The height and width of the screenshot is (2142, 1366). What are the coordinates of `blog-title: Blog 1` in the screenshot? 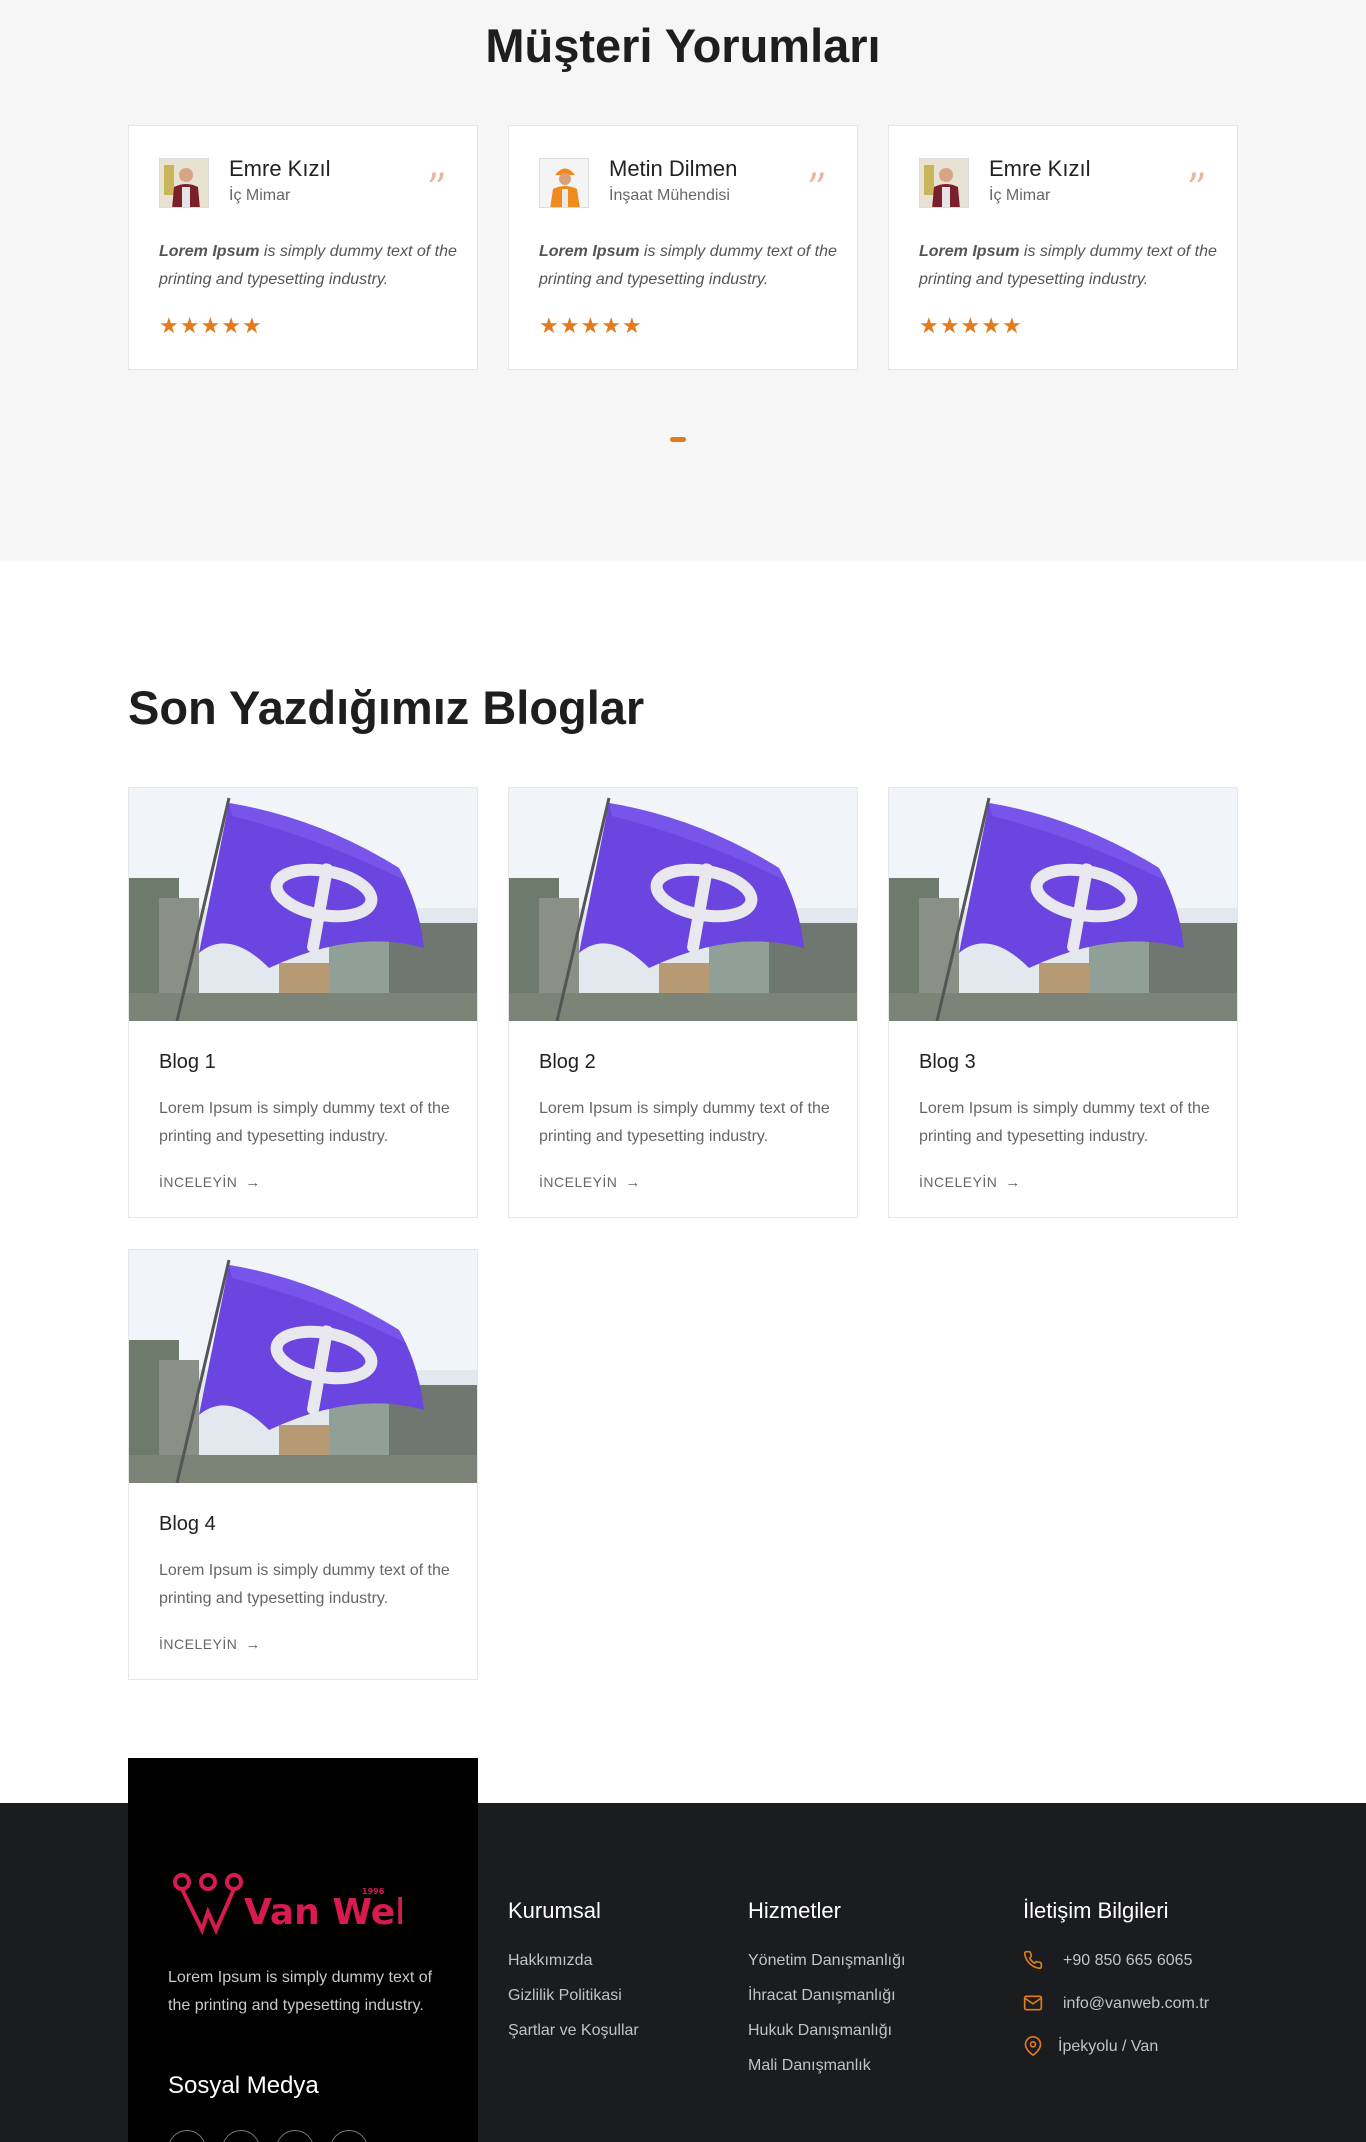 It's located at (187, 1062).